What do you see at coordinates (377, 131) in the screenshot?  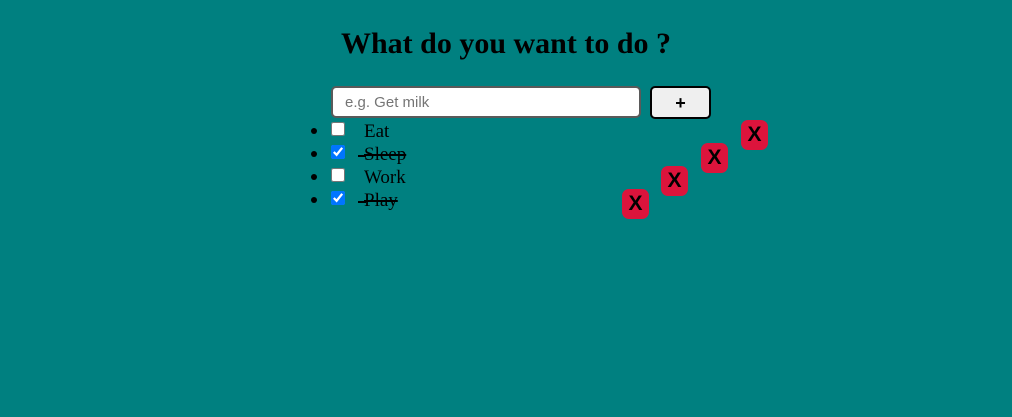 I see `todo-label: Eat` at bounding box center [377, 131].